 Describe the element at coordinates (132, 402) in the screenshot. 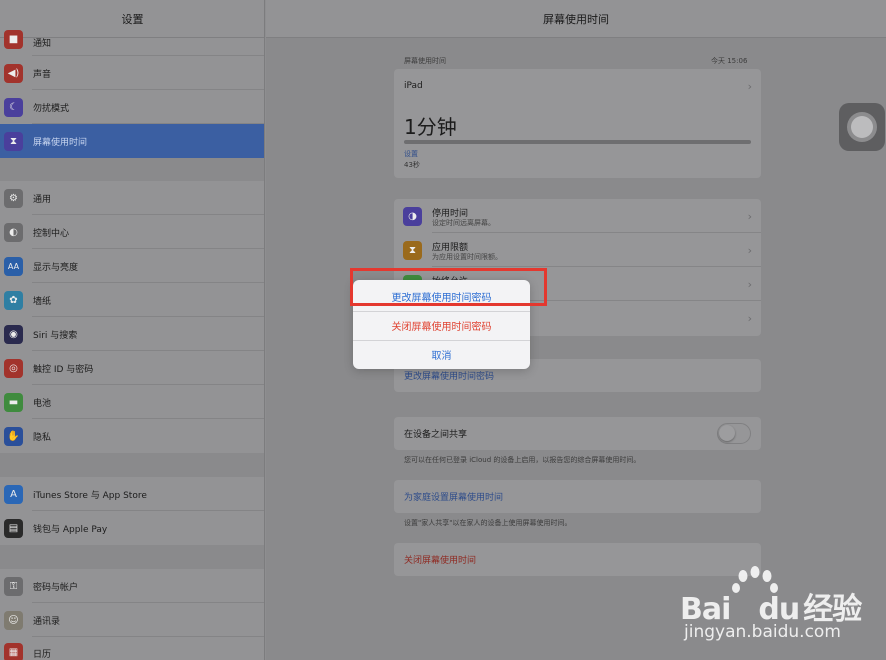

I see `sidebar-item-battery: ▬ 电池` at that location.